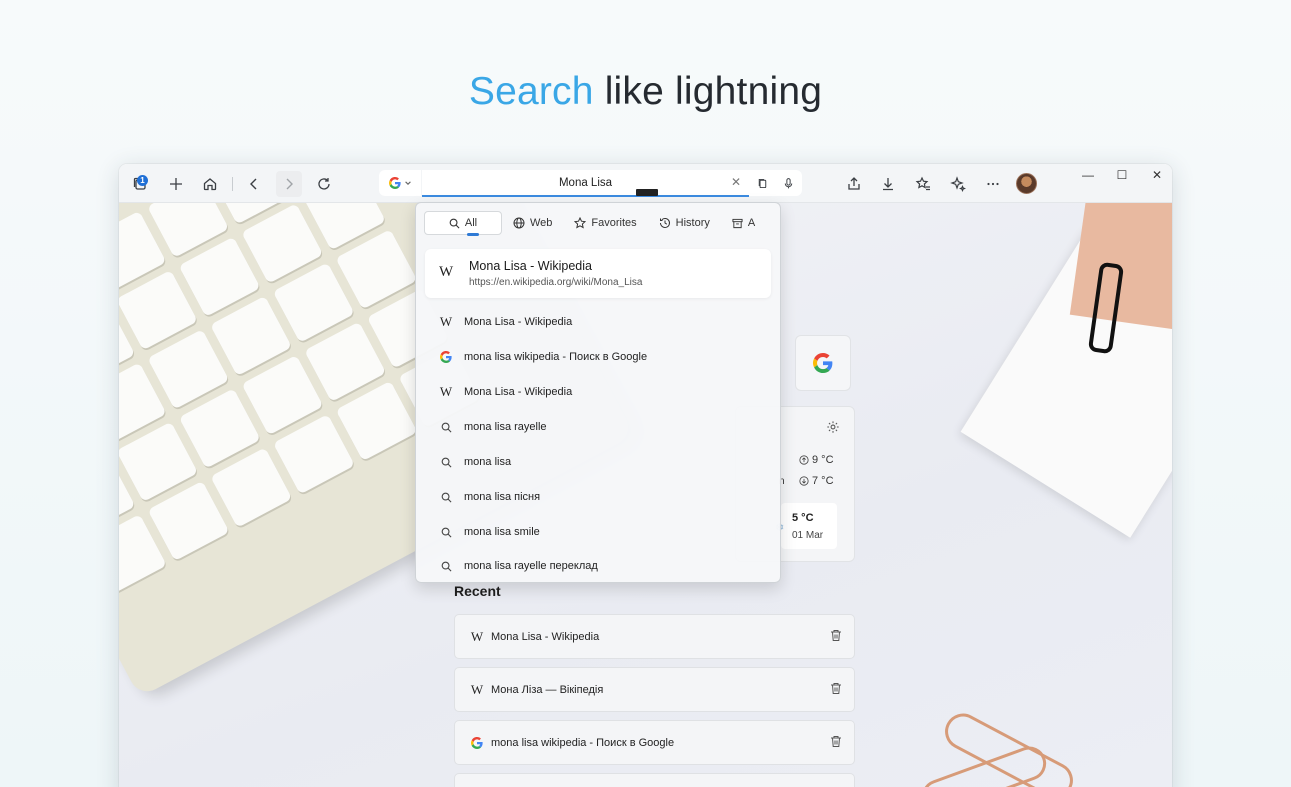  I want to click on suggestion-item: mona lisa rayelle переклад, so click(598, 566).